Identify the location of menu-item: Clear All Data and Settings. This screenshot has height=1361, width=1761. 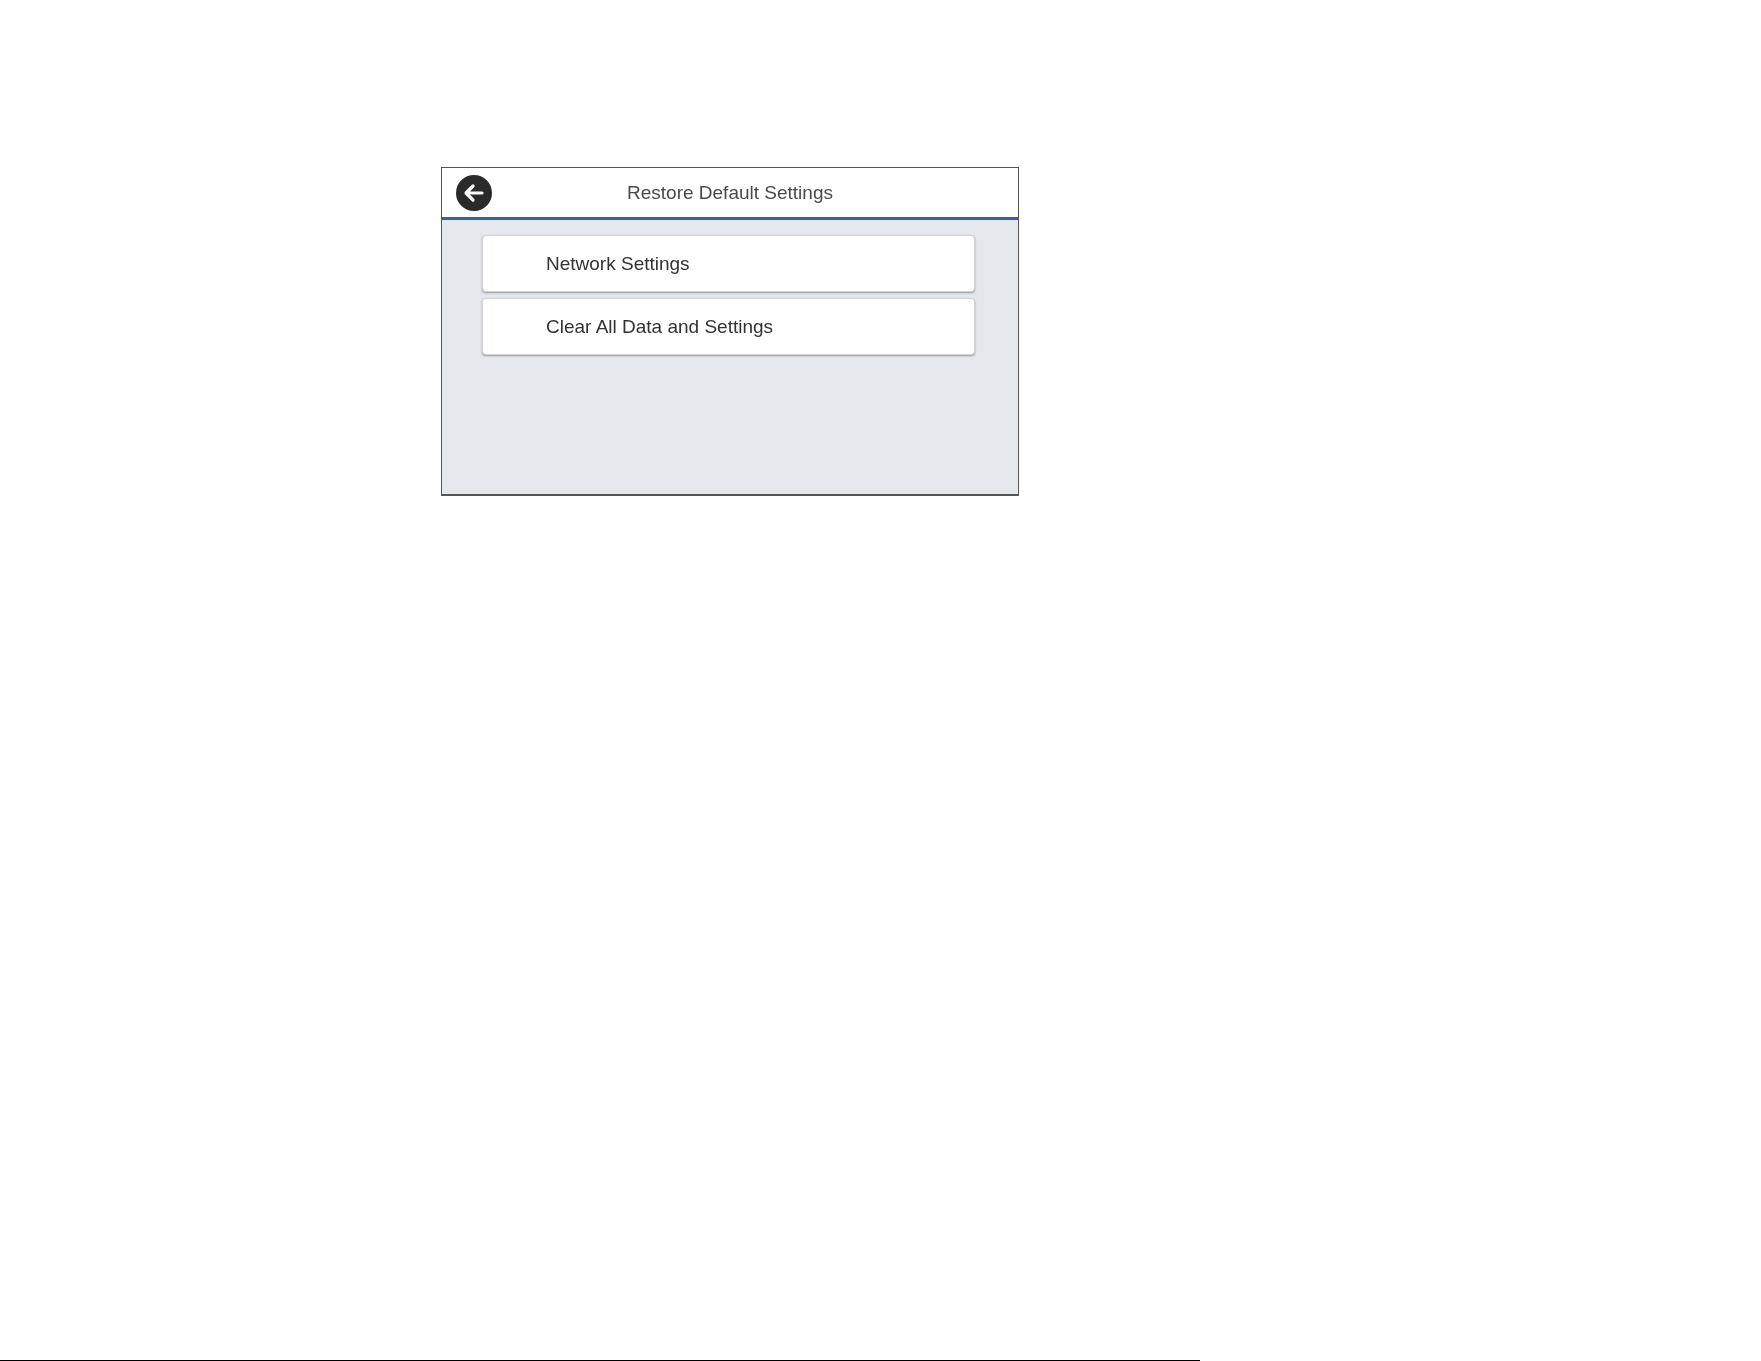
(728, 326).